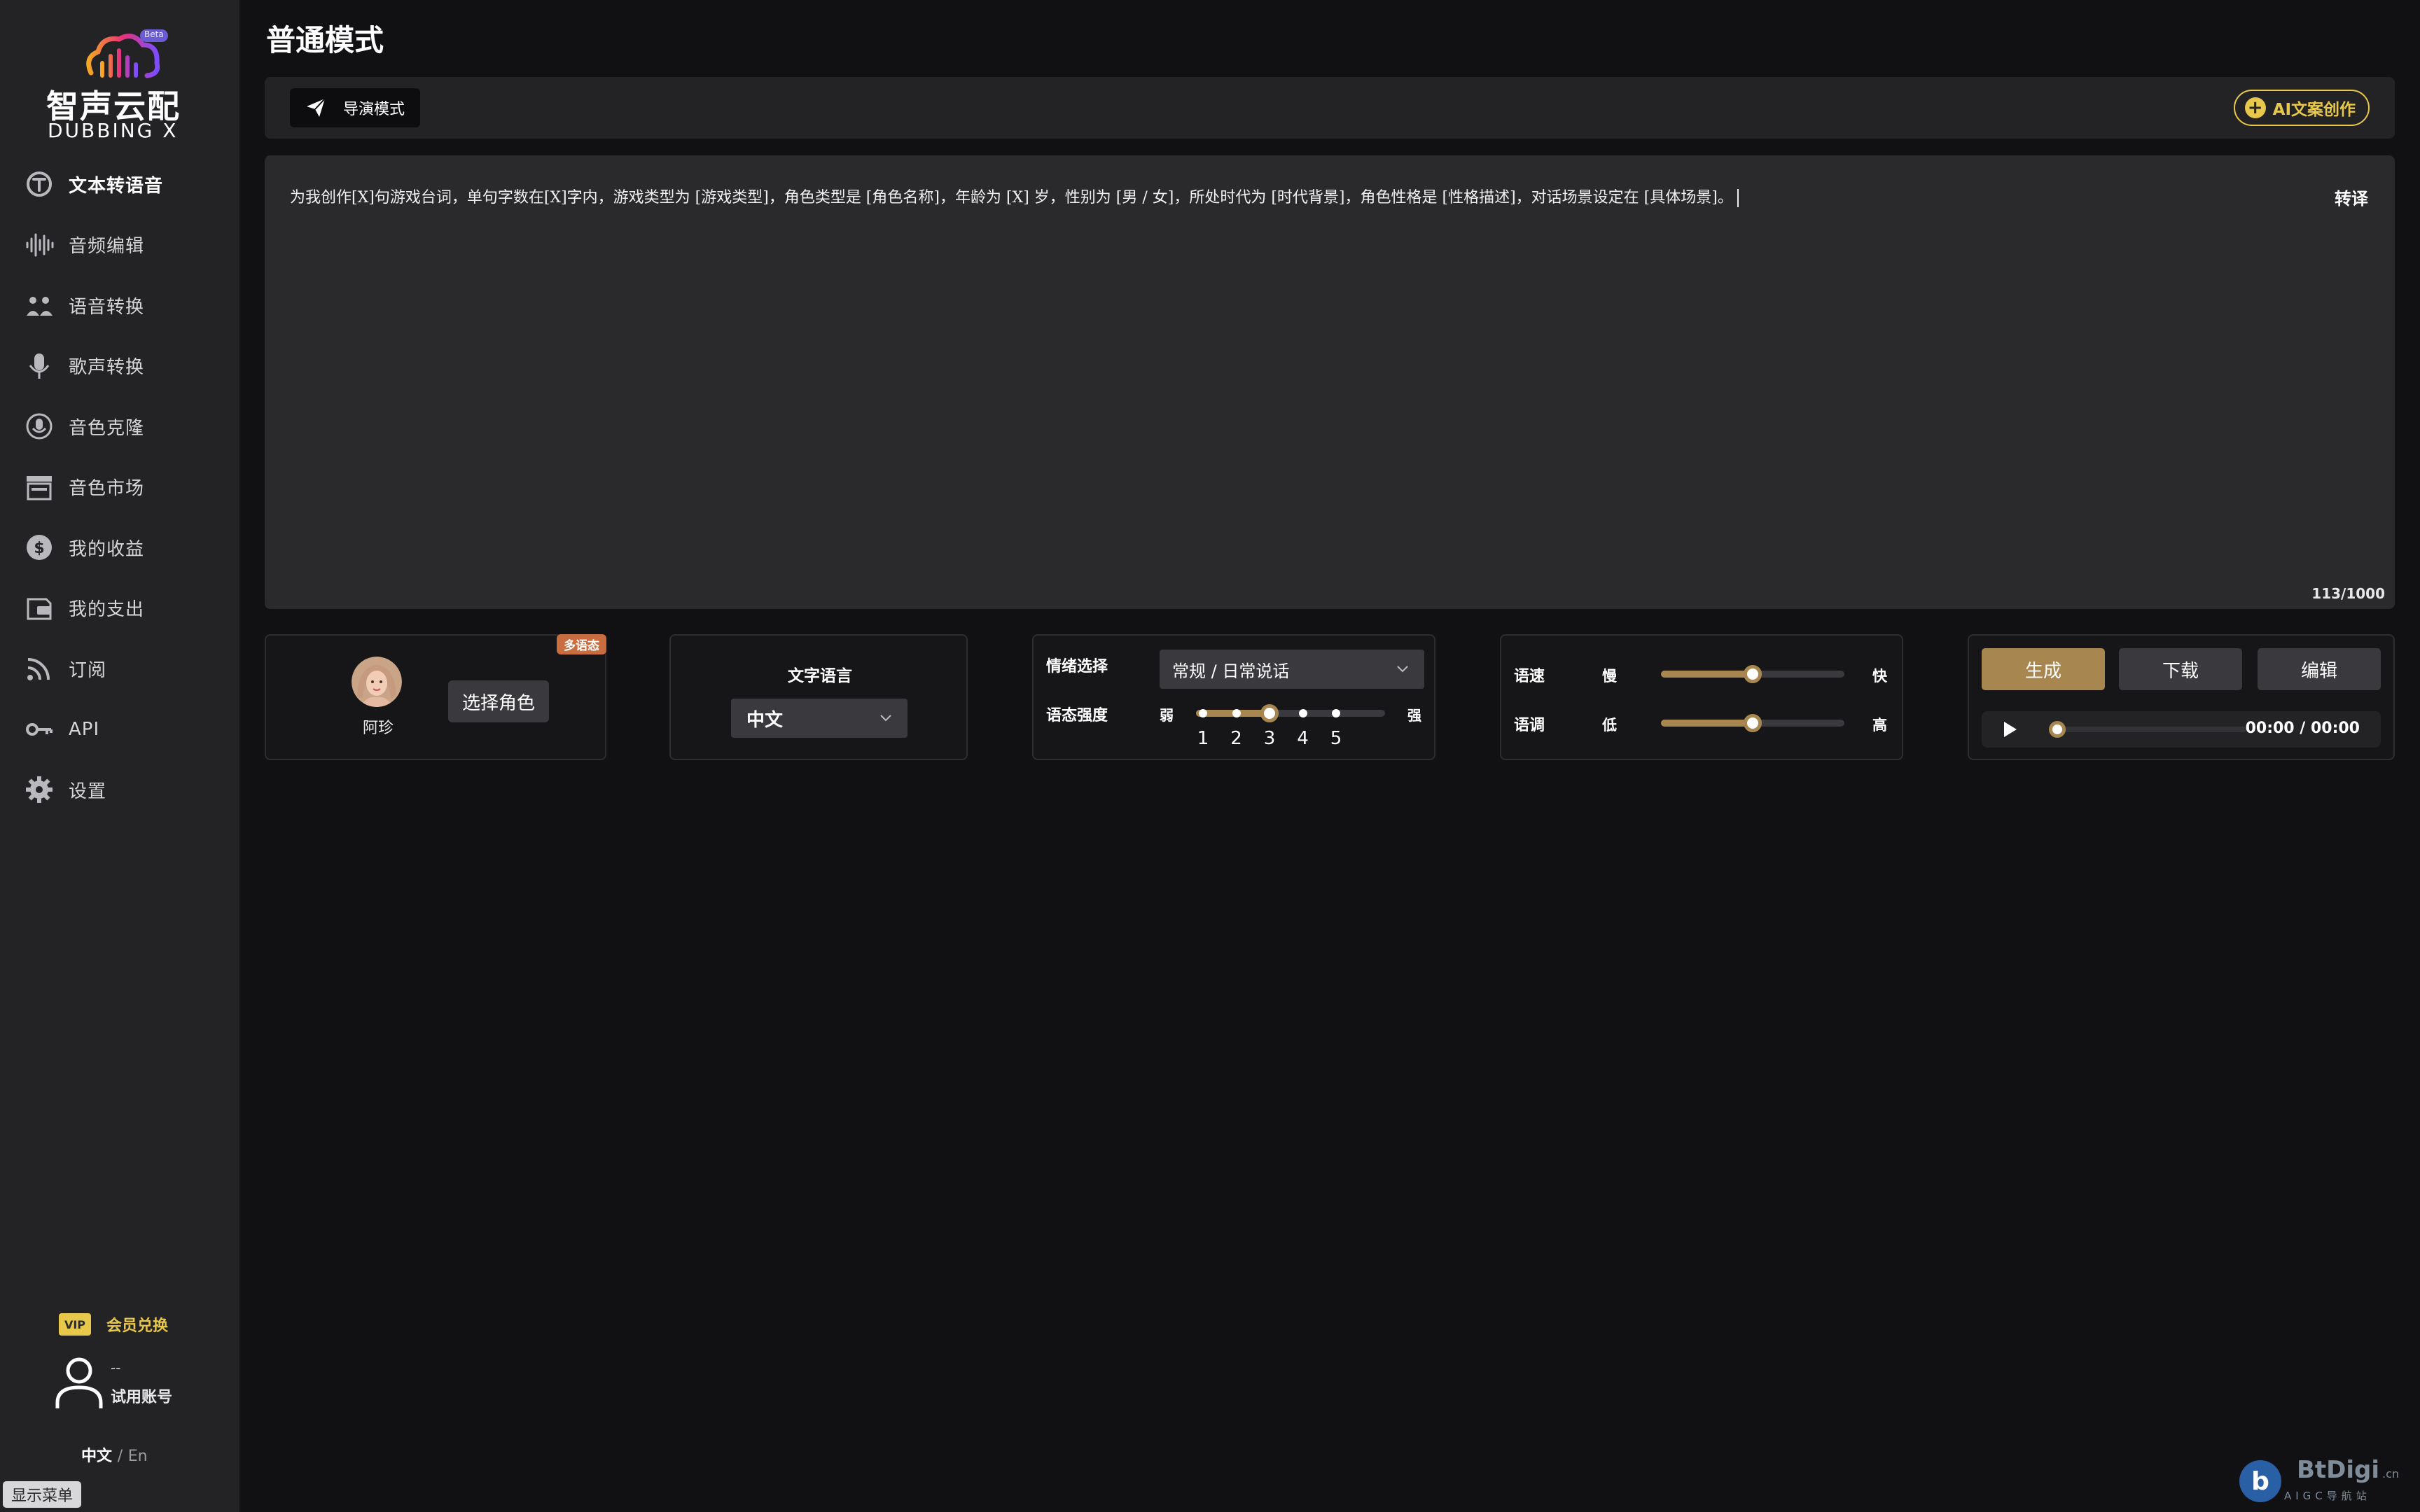 The width and height of the screenshot is (2420, 1512). What do you see at coordinates (39, 608) in the screenshot?
I see `wallet-icon` at bounding box center [39, 608].